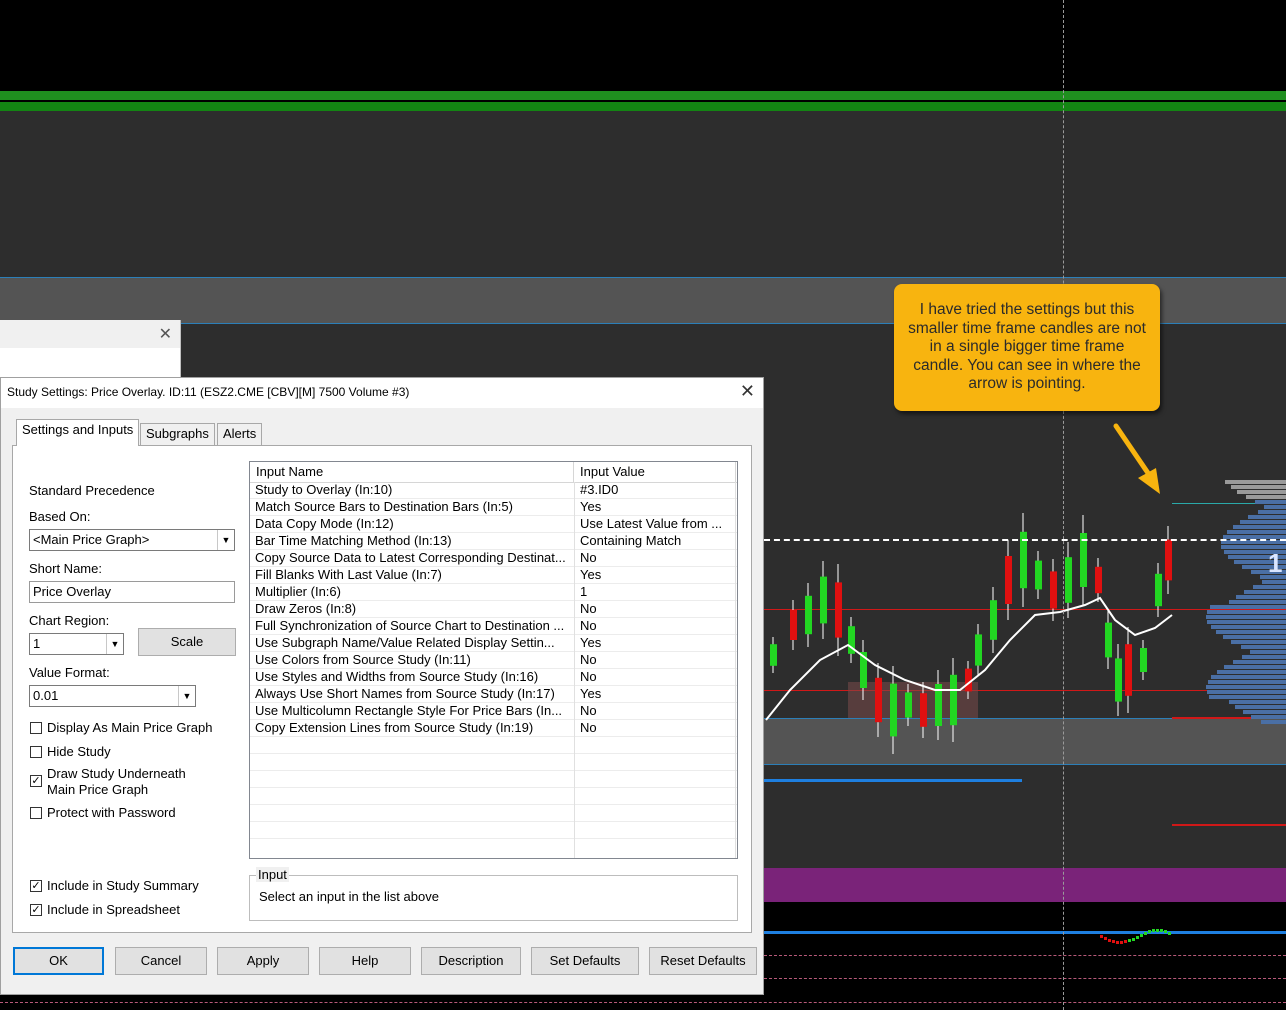  What do you see at coordinates (90, 348) in the screenshot?
I see `background-window: ✕` at bounding box center [90, 348].